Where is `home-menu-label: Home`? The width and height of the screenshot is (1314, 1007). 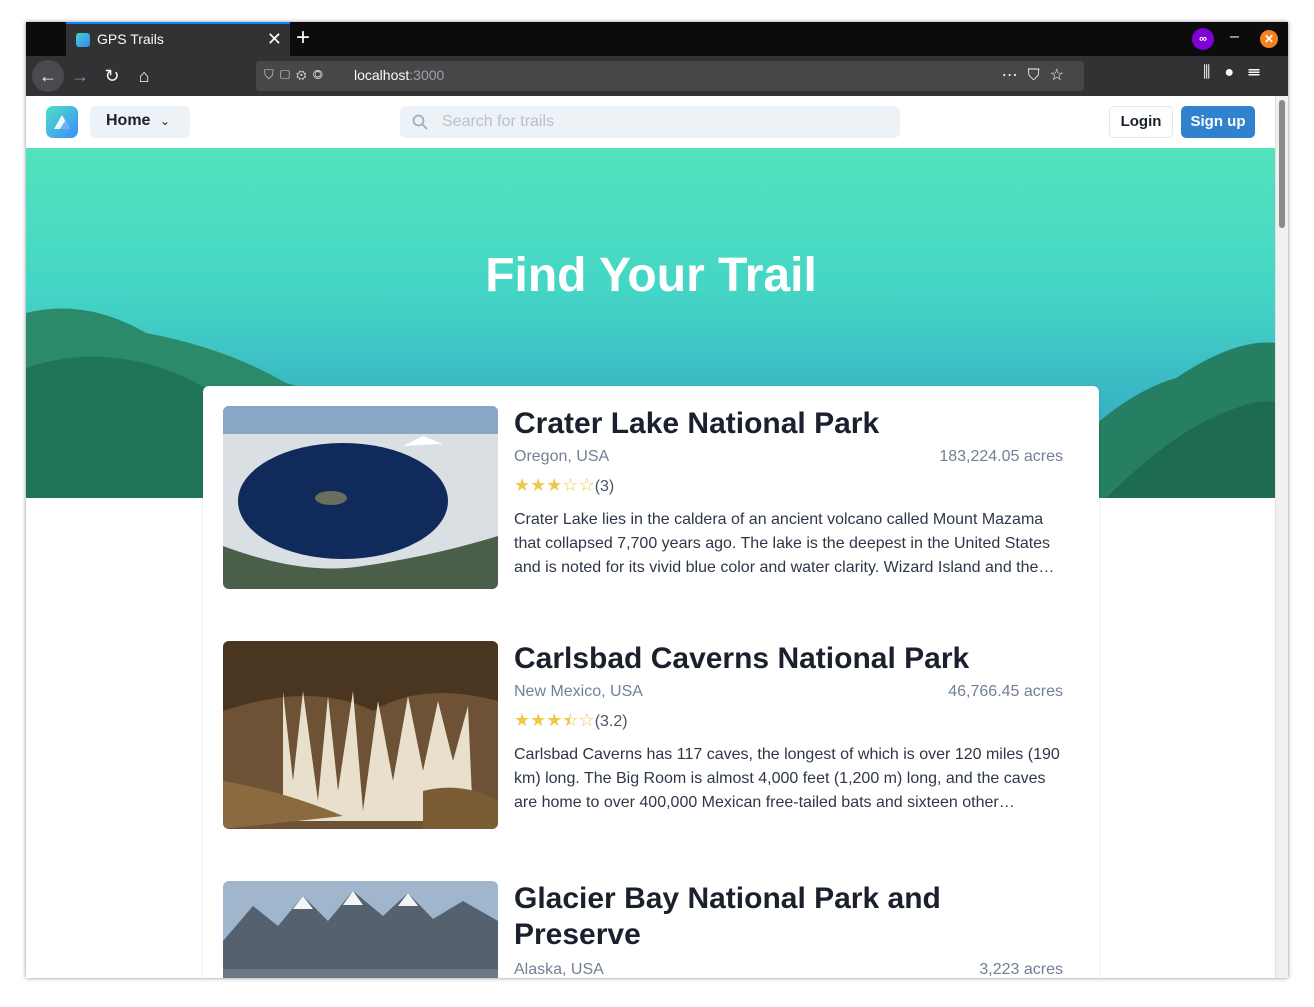
home-menu-label: Home is located at coordinates (128, 120).